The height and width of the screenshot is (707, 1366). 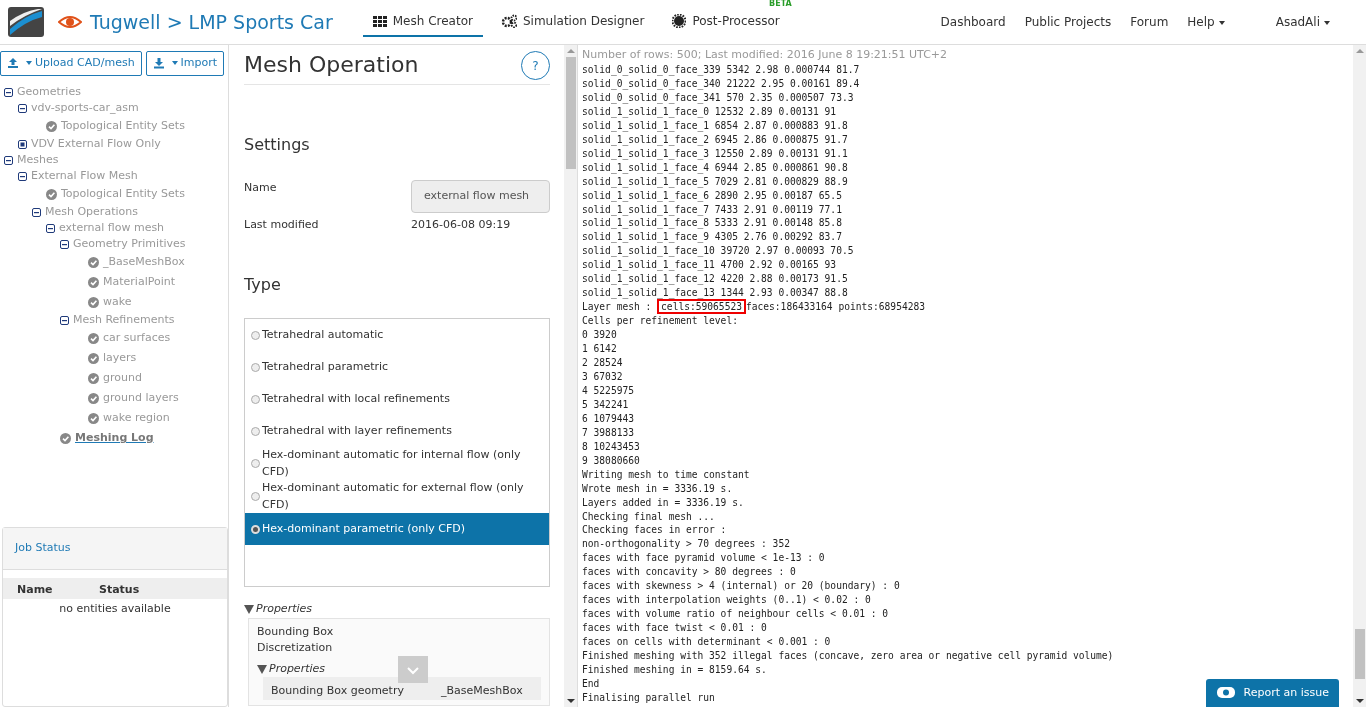 What do you see at coordinates (715, 181) in the screenshot?
I see `log-line: solid_1_solid_1_face_5 7029 2.81 0.000829 88.9` at bounding box center [715, 181].